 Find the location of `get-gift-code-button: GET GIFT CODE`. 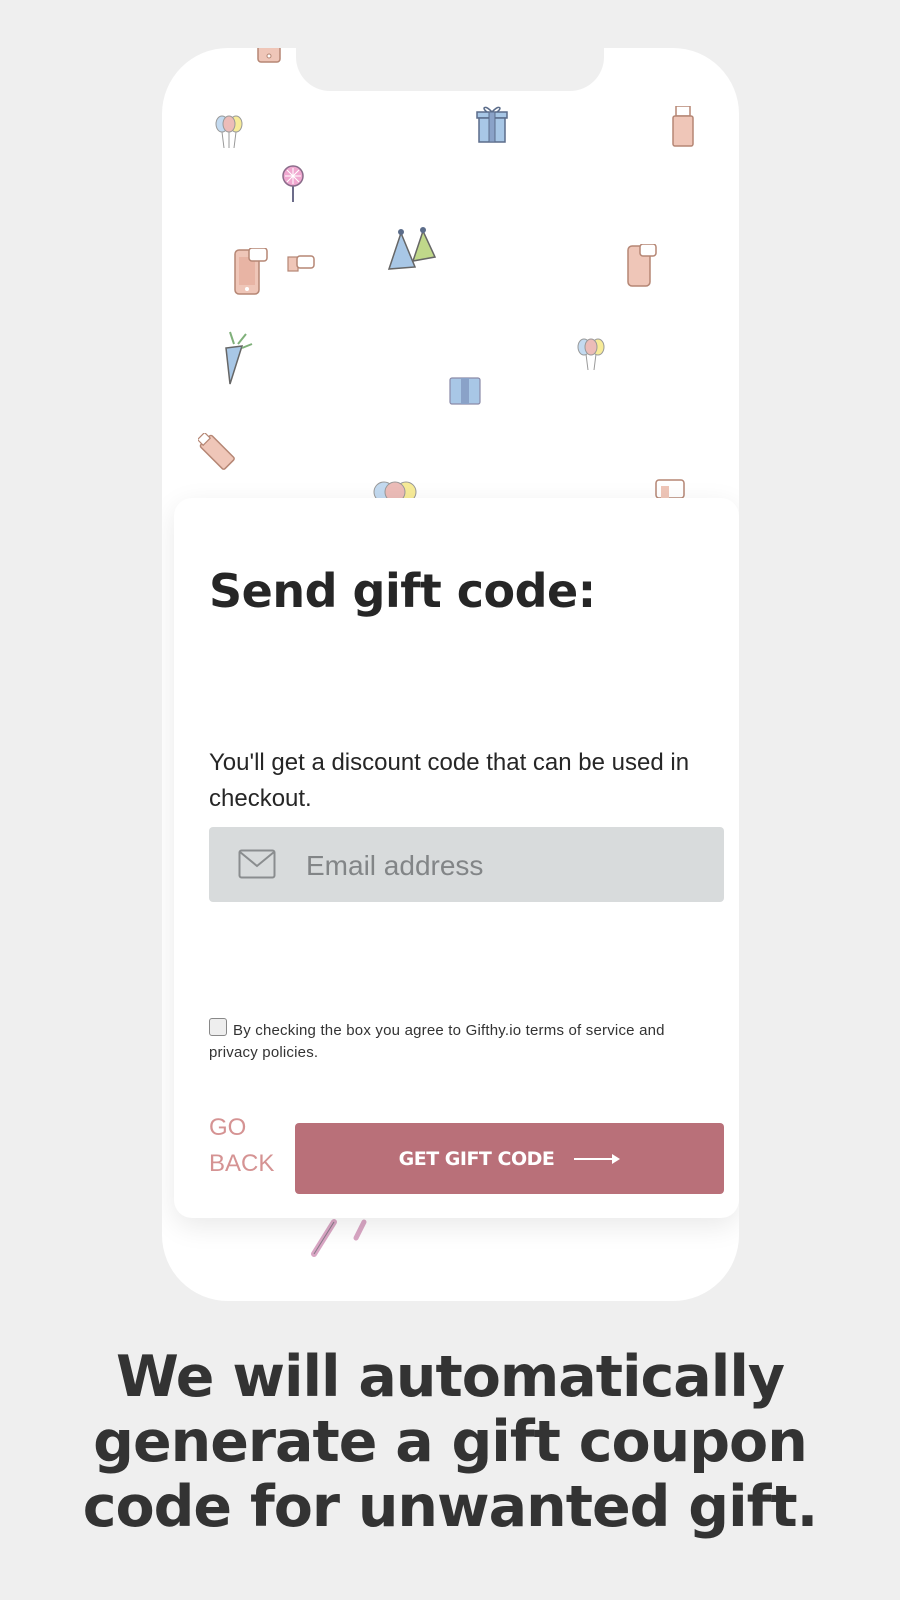

get-gift-code-button: GET GIFT CODE is located at coordinates (509, 1158).